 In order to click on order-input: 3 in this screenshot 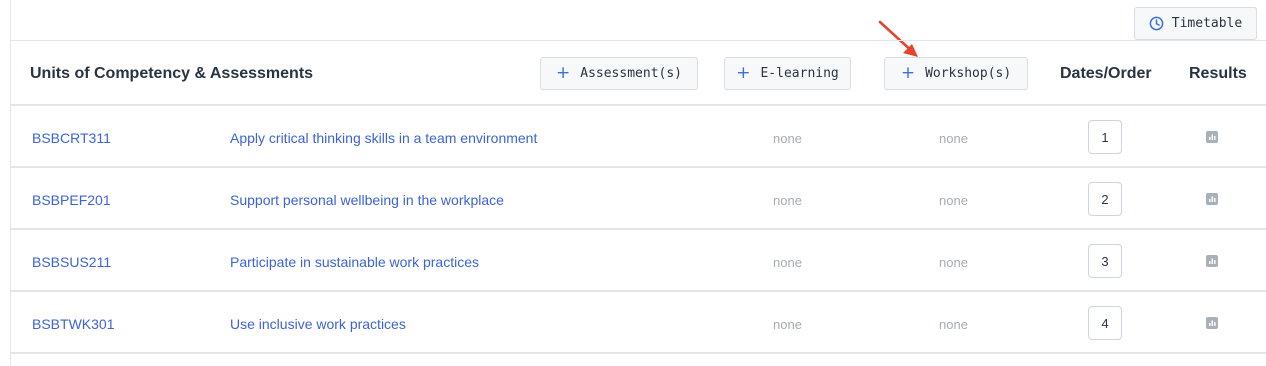, I will do `click(1105, 261)`.